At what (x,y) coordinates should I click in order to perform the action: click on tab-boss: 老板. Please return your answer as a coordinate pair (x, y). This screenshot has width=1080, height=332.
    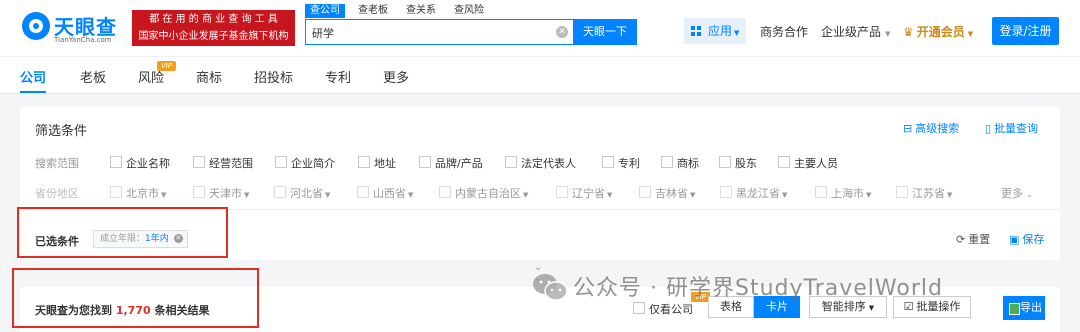
    Looking at the image, I should click on (93, 76).